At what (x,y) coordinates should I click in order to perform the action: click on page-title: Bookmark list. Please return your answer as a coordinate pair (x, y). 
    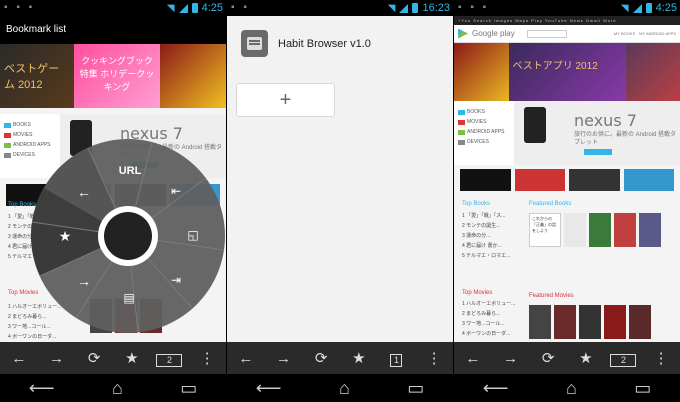
    Looking at the image, I should click on (113, 30).